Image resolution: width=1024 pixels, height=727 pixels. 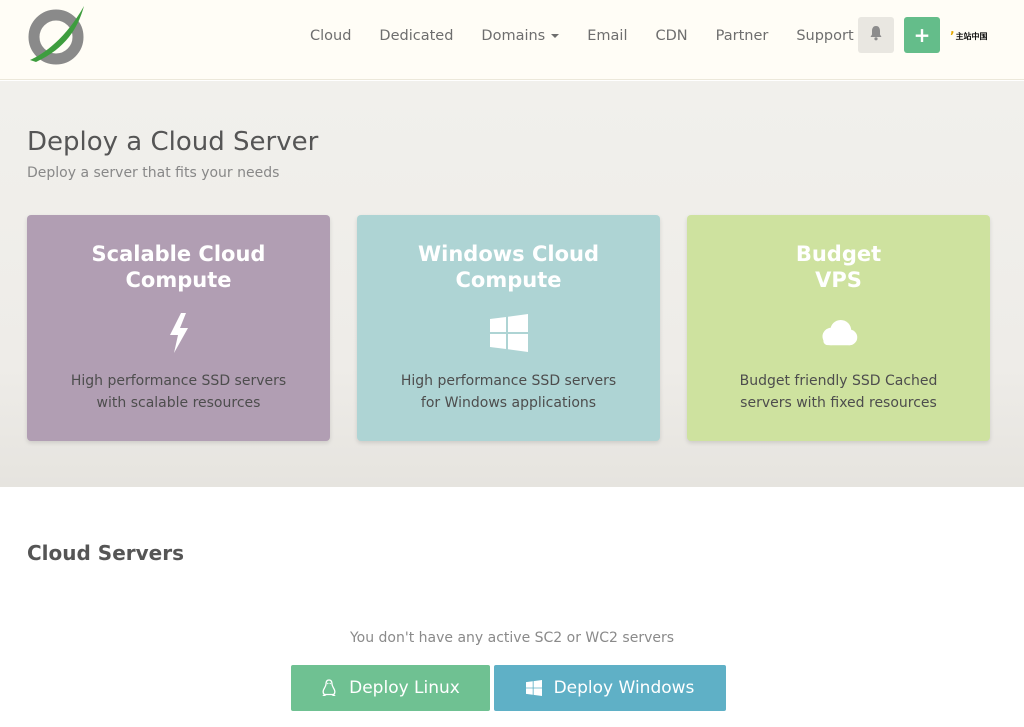 I want to click on brand-mark-icon: ʼ, so click(x=952, y=36).